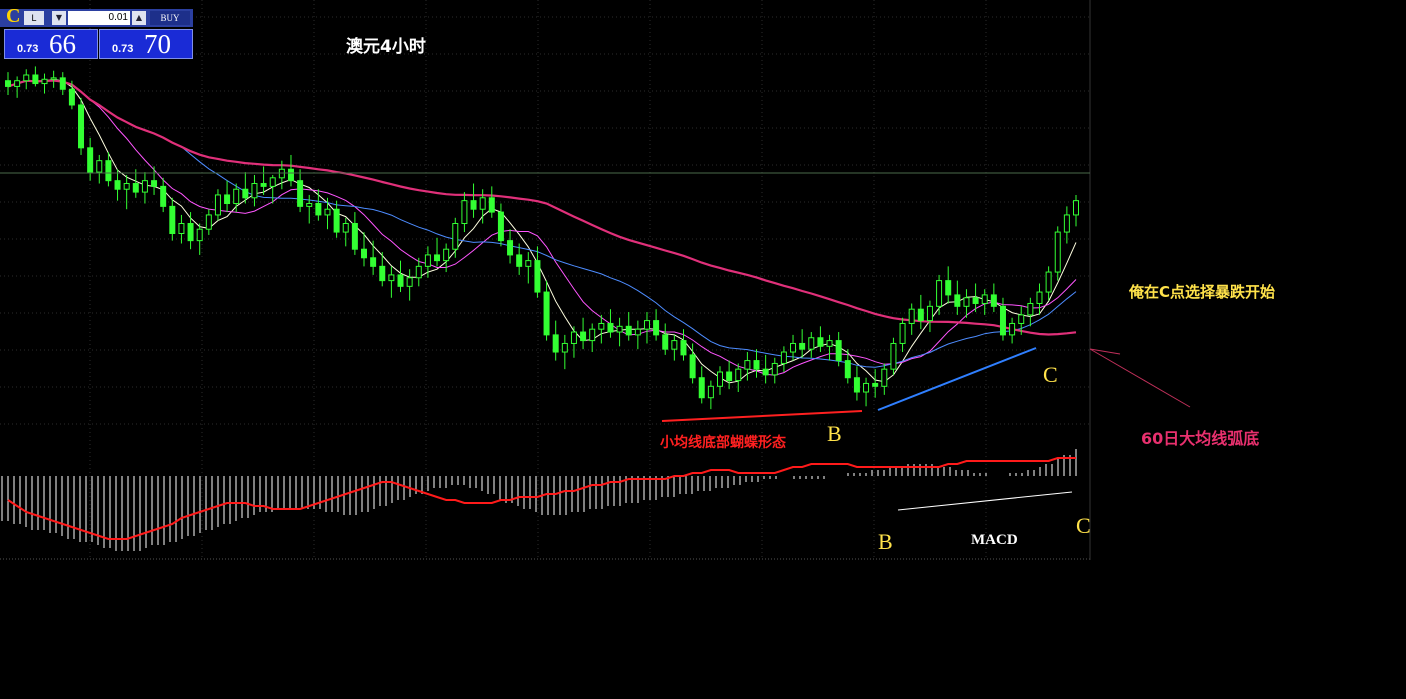 The width and height of the screenshot is (1406, 699). What do you see at coordinates (170, 18) in the screenshot?
I see `buy-button: BUY` at bounding box center [170, 18].